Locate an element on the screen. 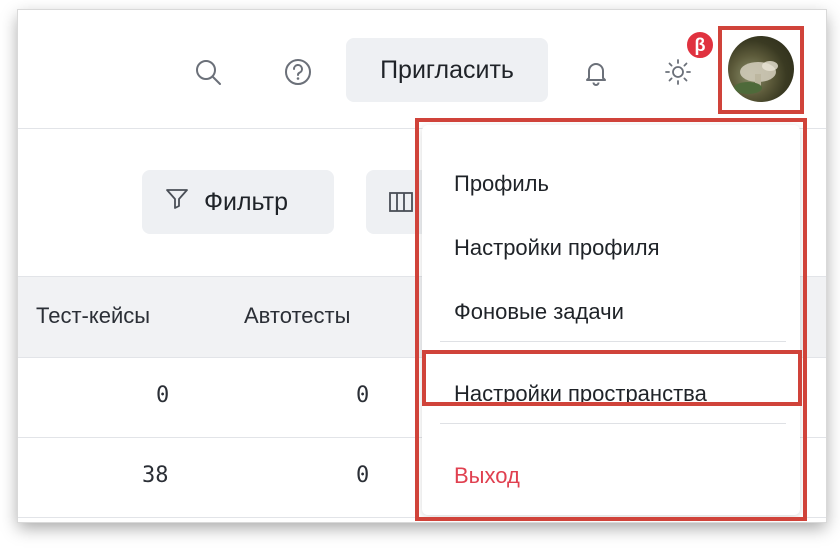  avatar-button is located at coordinates (761, 70).